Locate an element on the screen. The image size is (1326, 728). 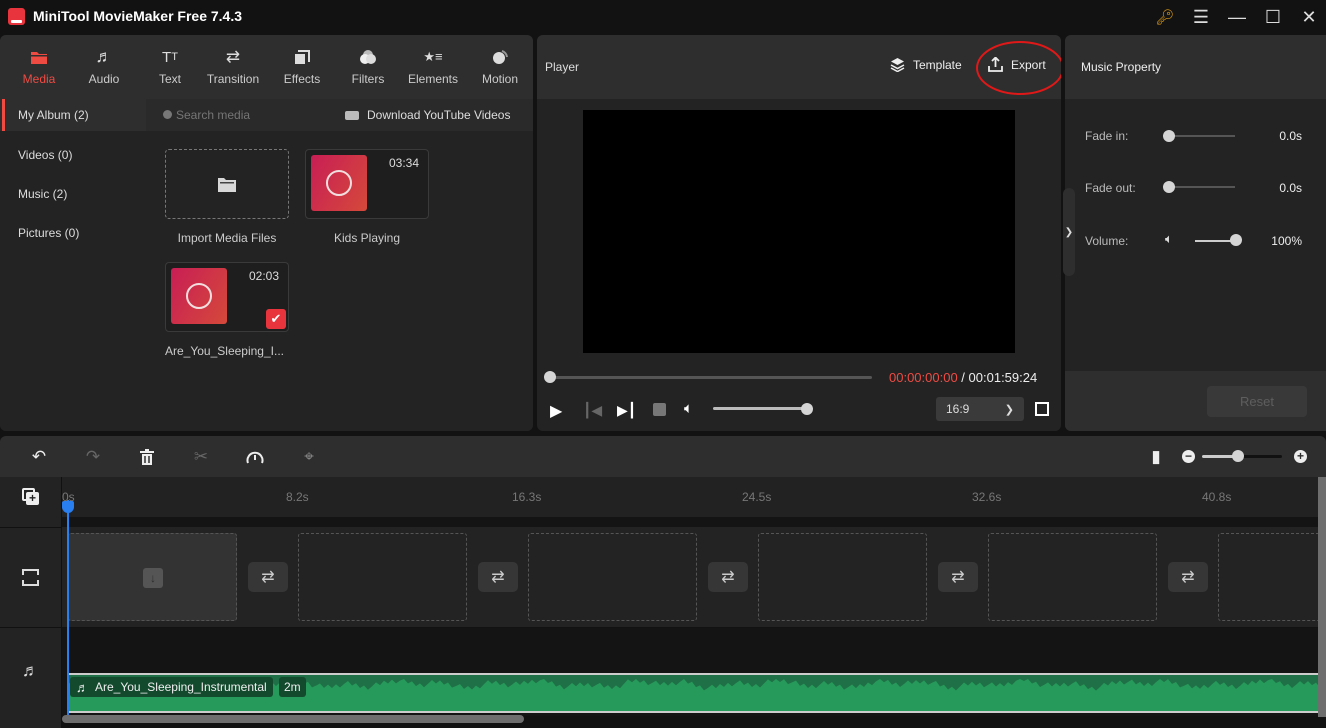
tab-filters: Filters is located at coordinates (368, 67).